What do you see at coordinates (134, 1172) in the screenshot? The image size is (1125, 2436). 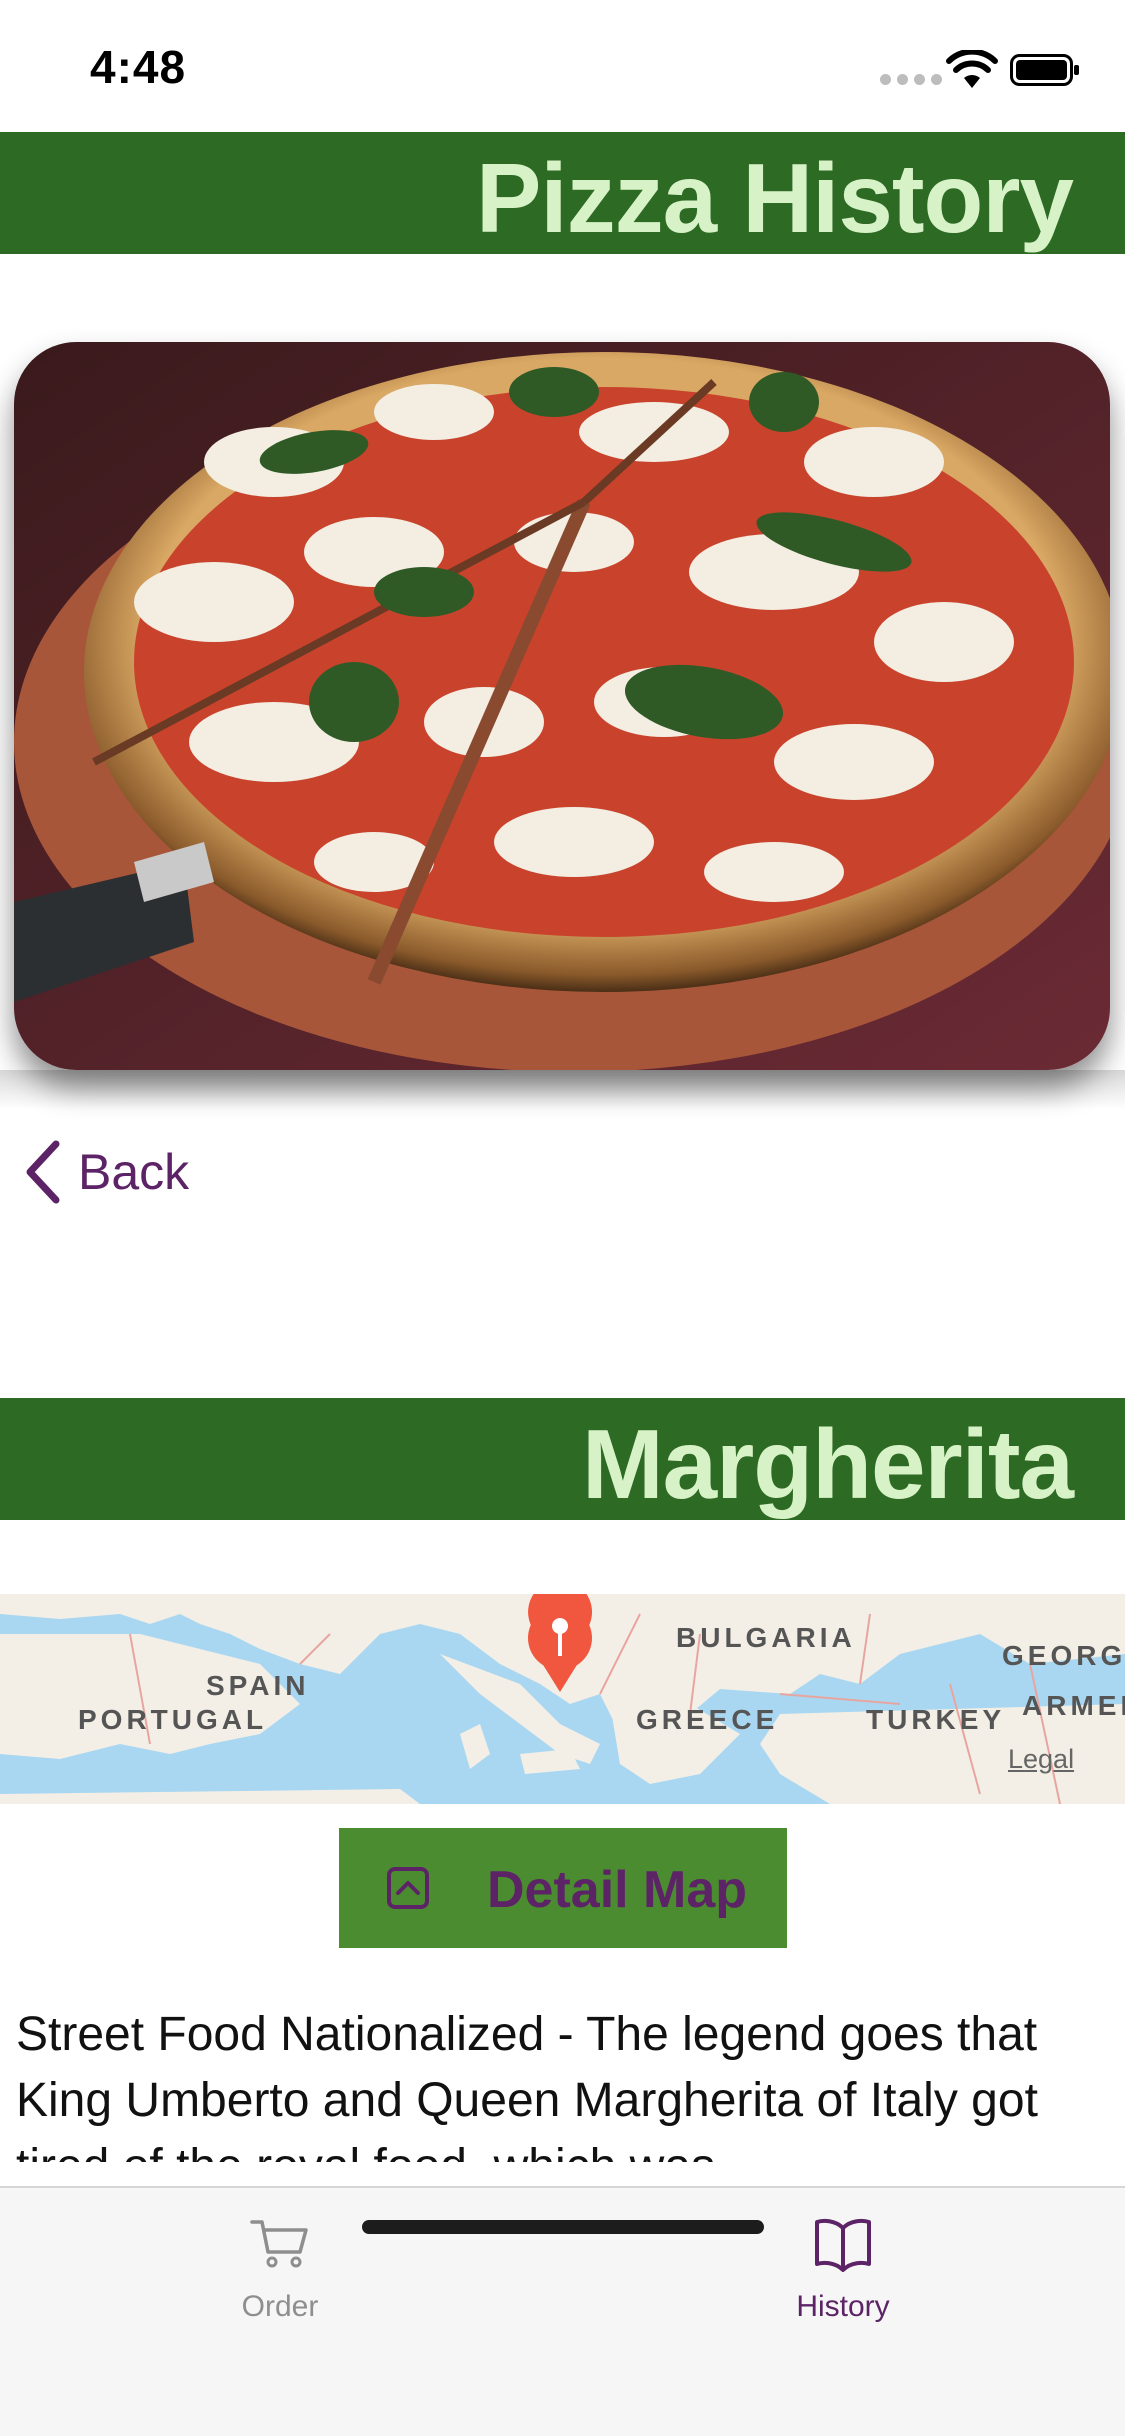 I see `back-label: Back` at bounding box center [134, 1172].